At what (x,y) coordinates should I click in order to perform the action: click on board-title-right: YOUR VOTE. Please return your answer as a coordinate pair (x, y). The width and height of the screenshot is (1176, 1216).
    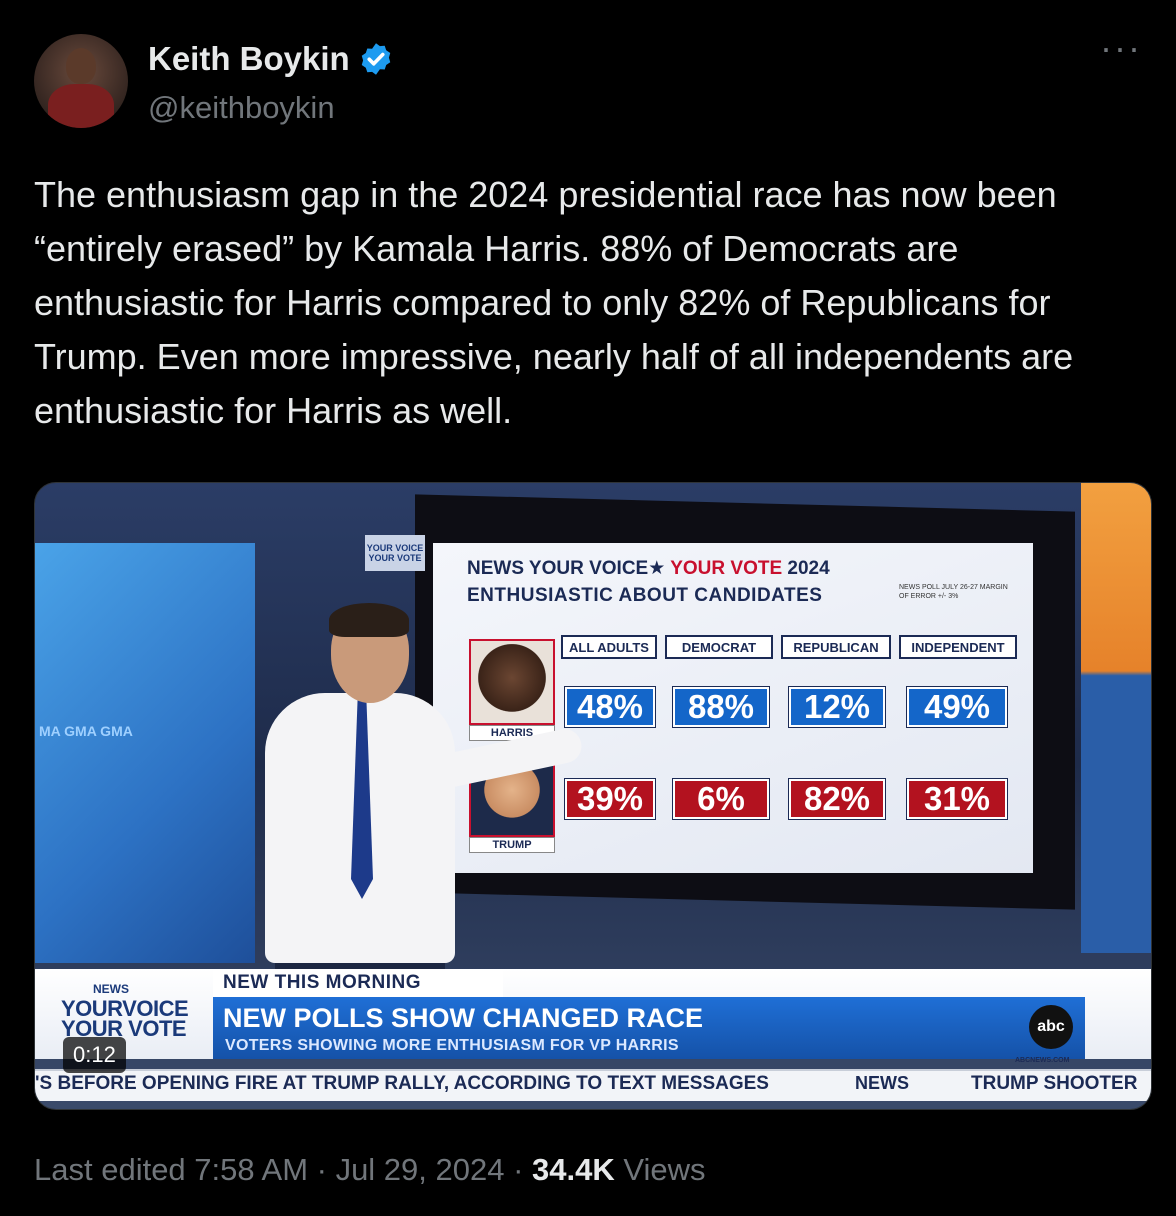
    Looking at the image, I should click on (726, 568).